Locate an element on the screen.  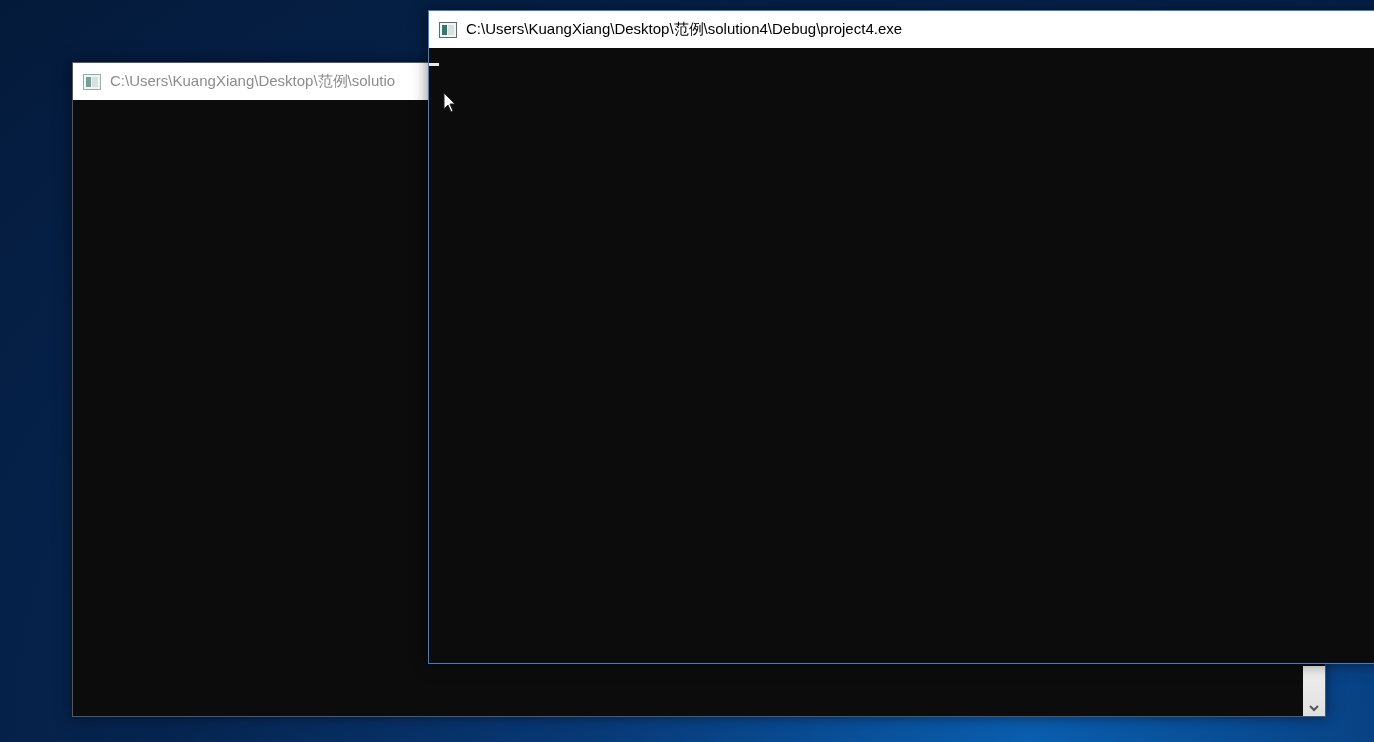
title-bar: C:\Users\KuangXiang\Desktop\范例\solution4\Debug\project4.exe is located at coordinates (901, 29).